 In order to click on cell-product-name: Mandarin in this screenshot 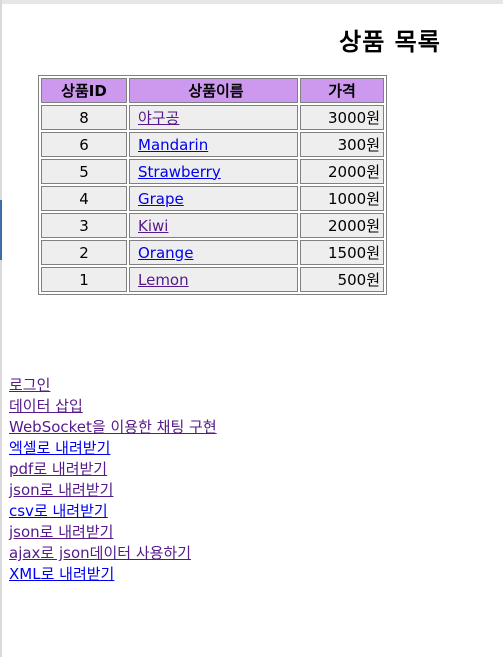, I will do `click(213, 144)`.